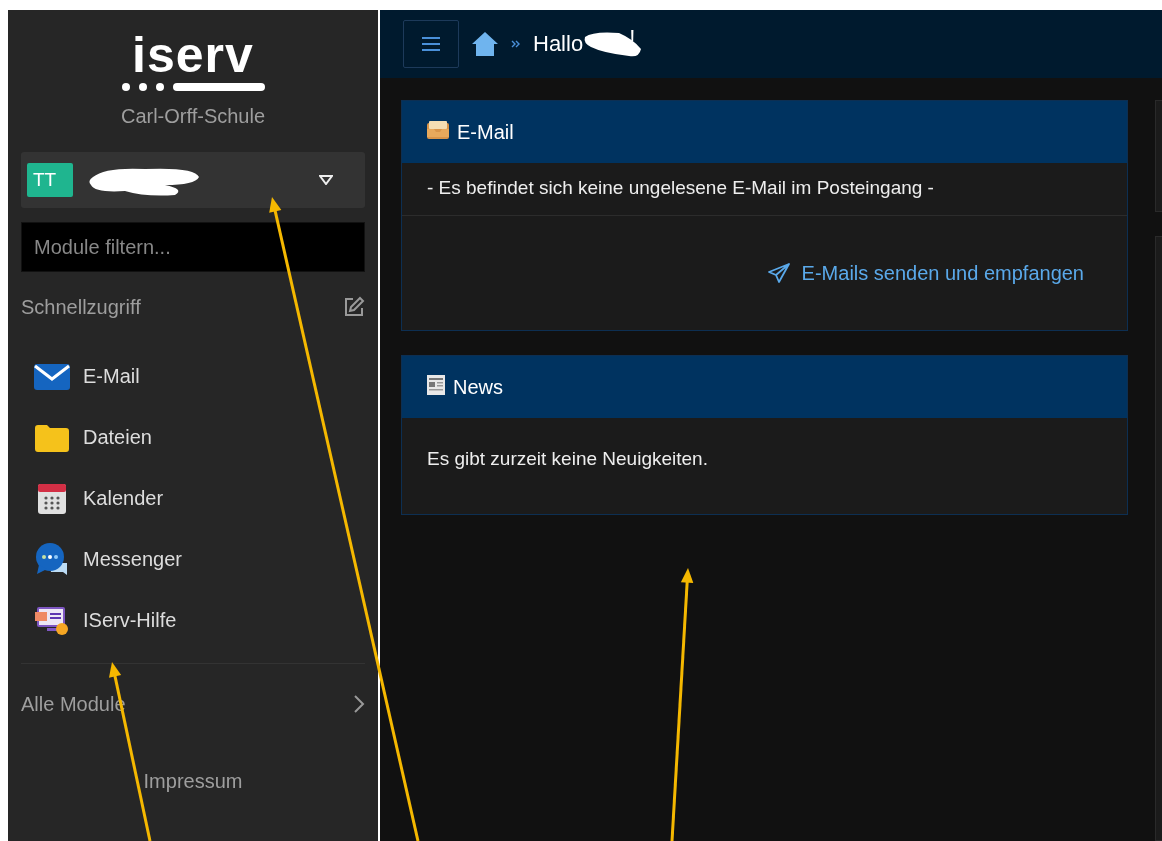 The image size is (1162, 841). What do you see at coordinates (778, 273) in the screenshot?
I see `paper-plane-icon` at bounding box center [778, 273].